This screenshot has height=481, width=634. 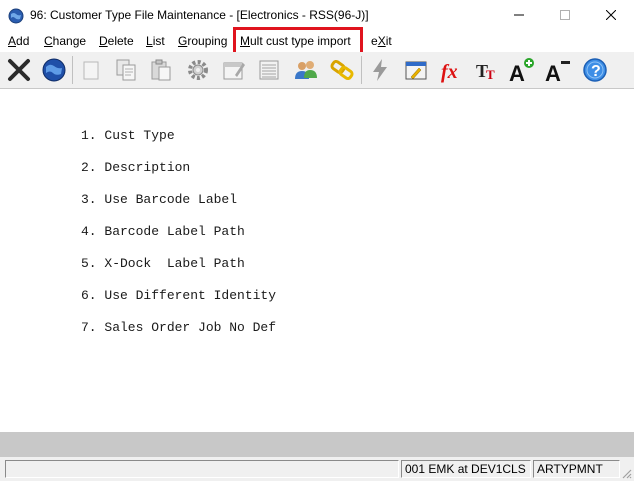 I want to click on toolbar-function-button: fx, so click(x=452, y=70).